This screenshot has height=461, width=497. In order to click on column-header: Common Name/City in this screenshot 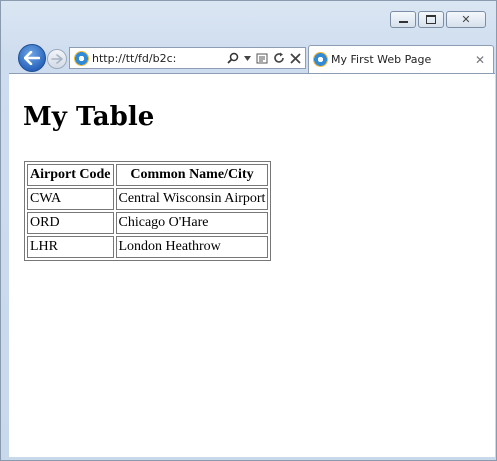, I will do `click(192, 175)`.